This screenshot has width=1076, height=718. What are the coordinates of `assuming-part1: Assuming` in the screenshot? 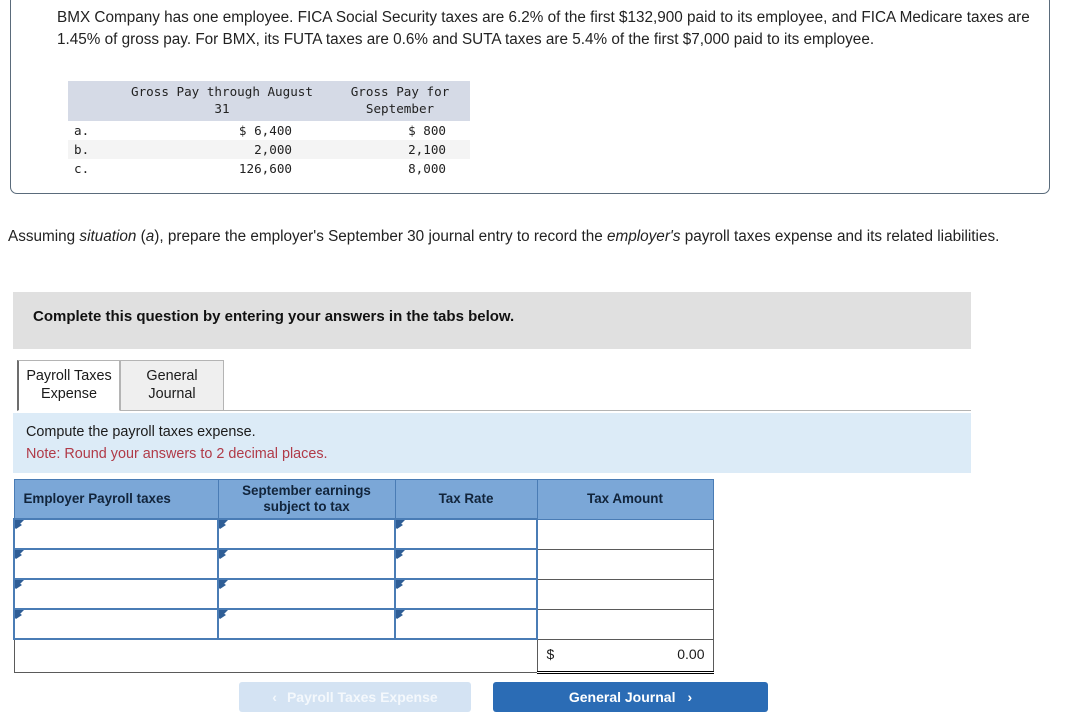 It's located at (44, 236).